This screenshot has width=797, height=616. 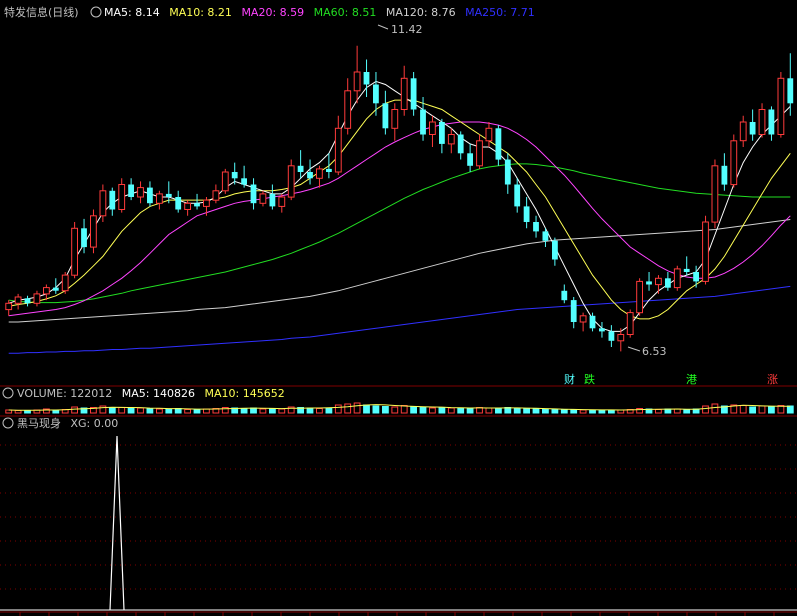 What do you see at coordinates (589, 379) in the screenshot?
I see `event-tag-die: 跌` at bounding box center [589, 379].